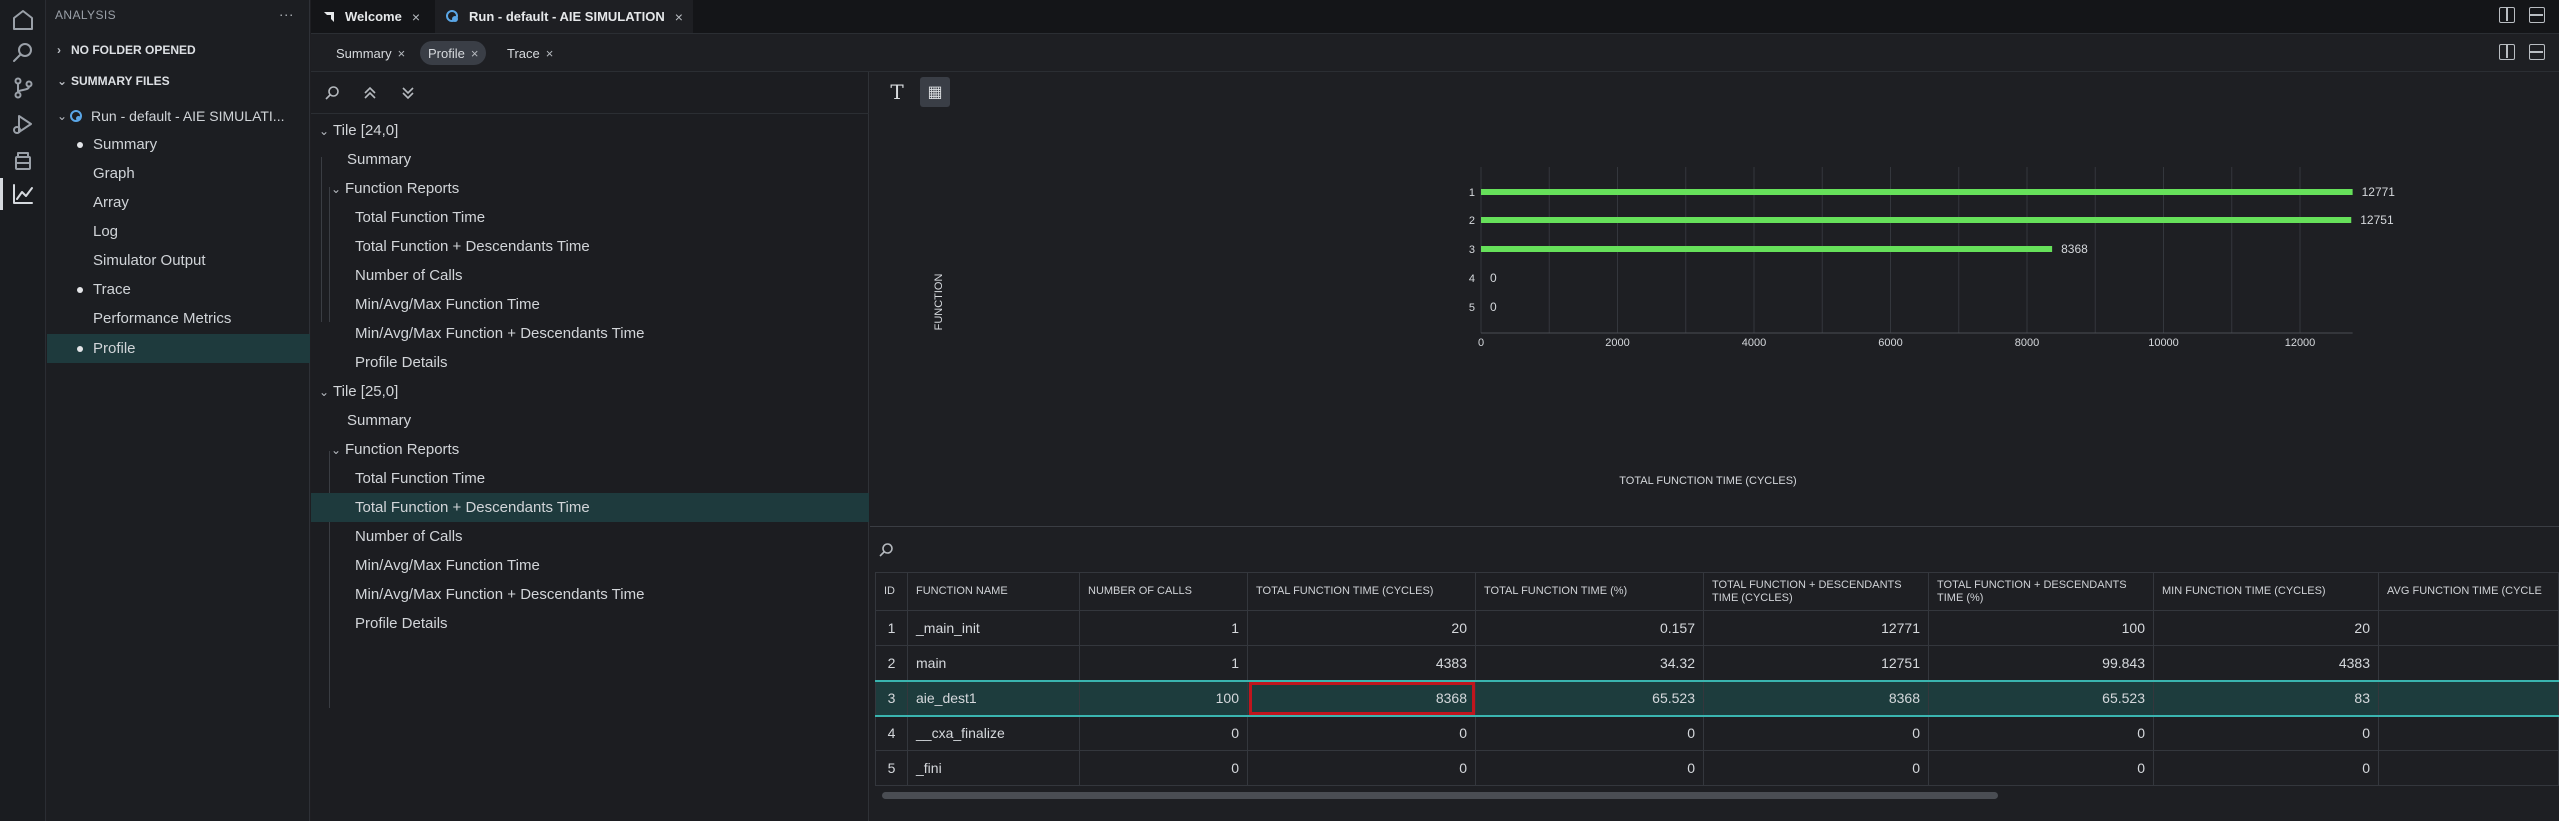 The image size is (2559, 821). Describe the element at coordinates (1717, 663) in the screenshot. I see `table-row: 2 main 1 4383 34.32 12751 99.843 4383` at that location.